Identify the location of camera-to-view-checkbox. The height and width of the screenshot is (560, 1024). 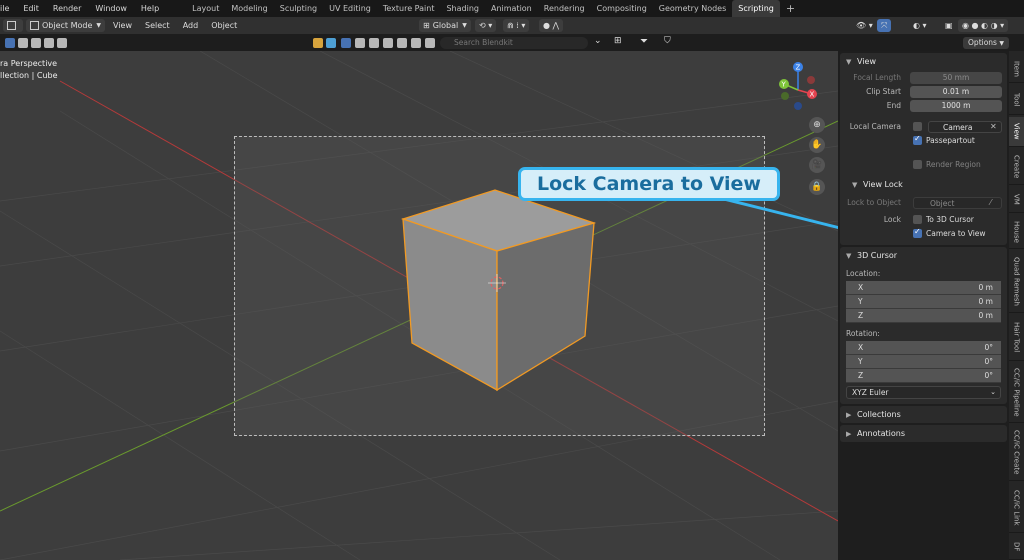
(917, 232).